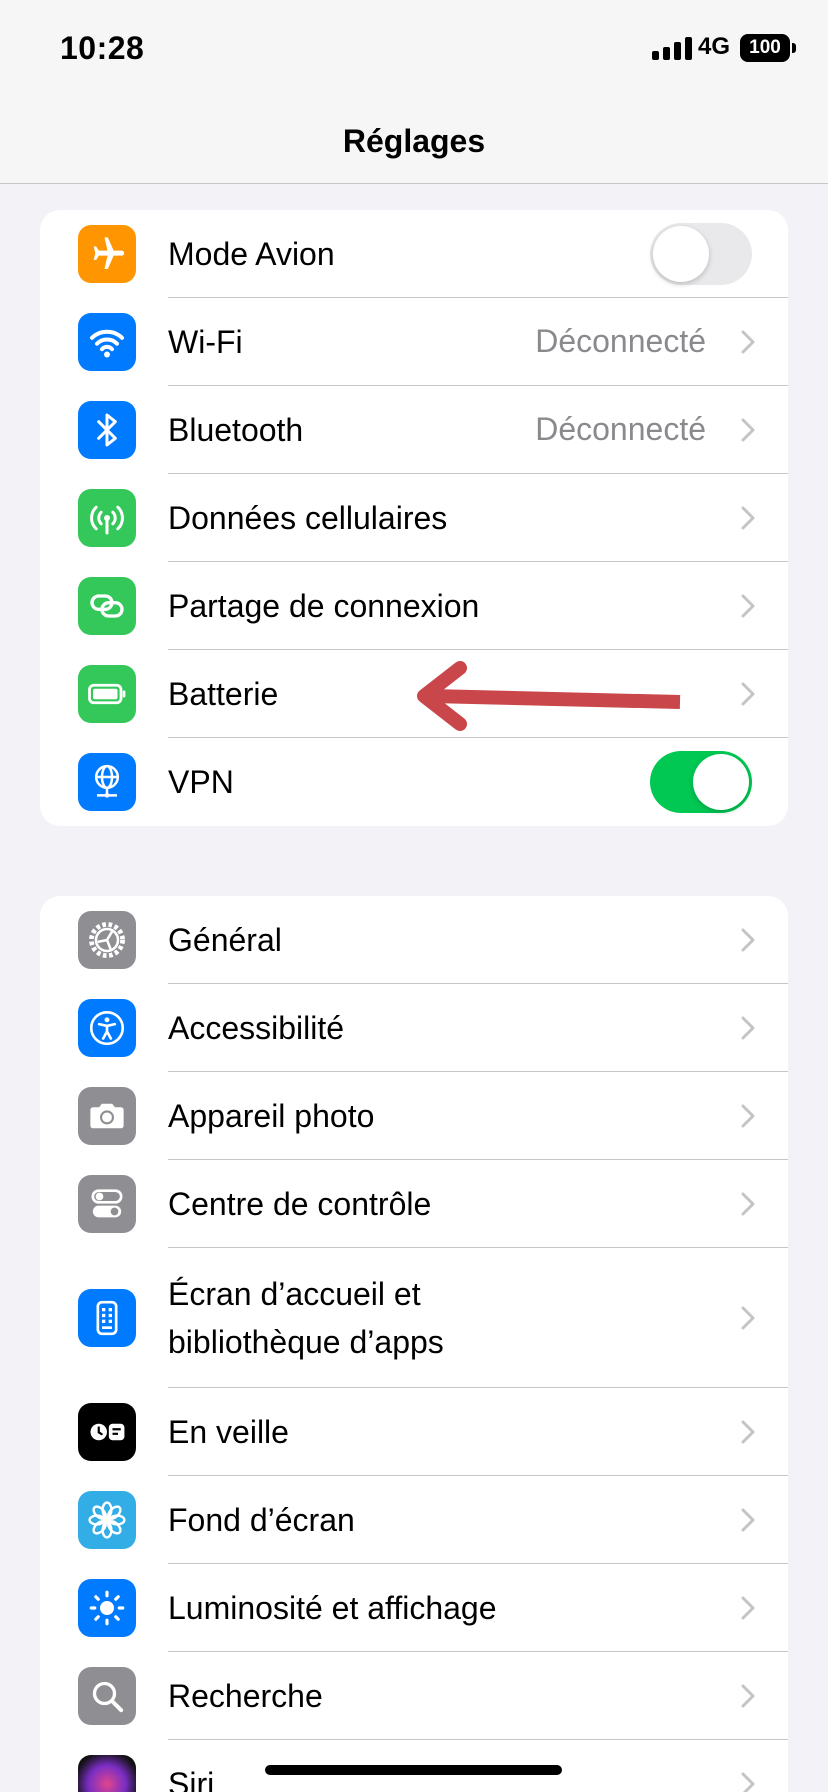 The height and width of the screenshot is (1792, 828). Describe the element at coordinates (701, 782) in the screenshot. I see `vpn-toggle` at that location.